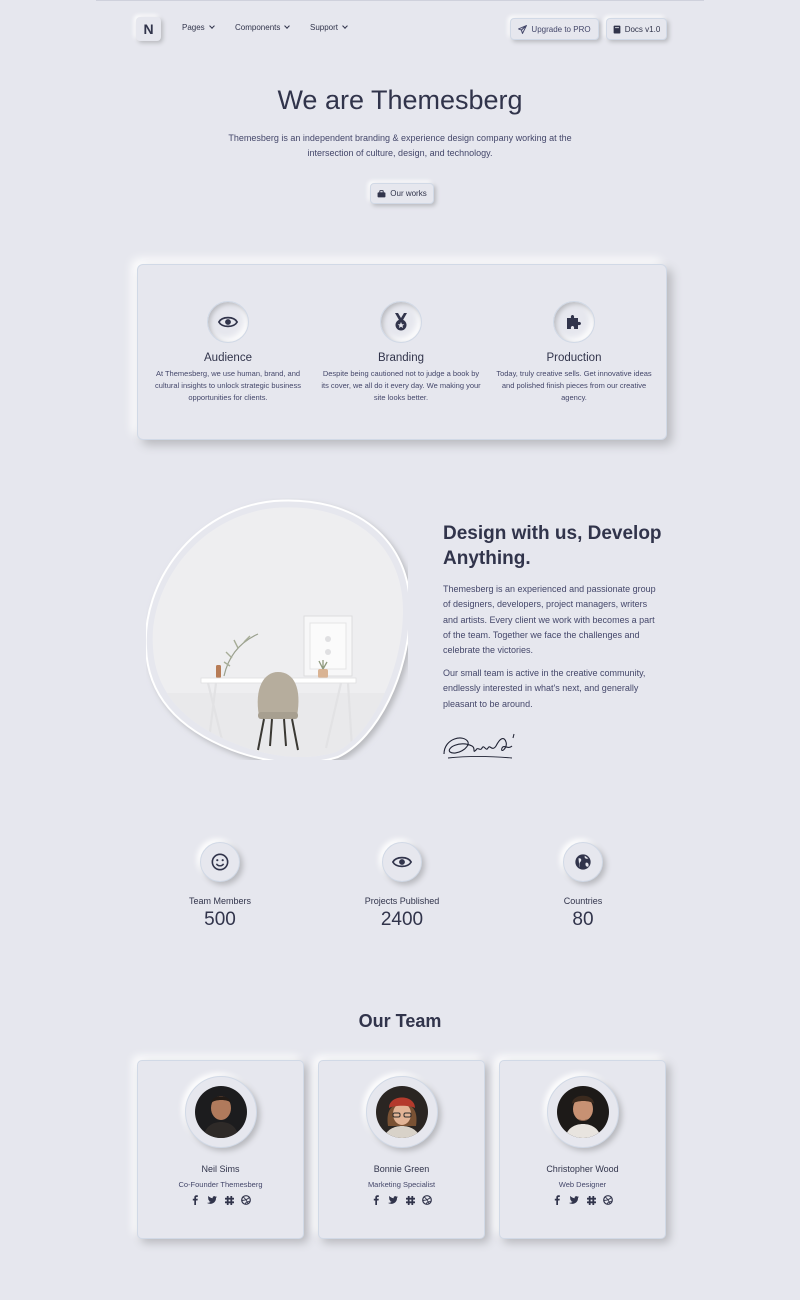  What do you see at coordinates (583, 886) in the screenshot?
I see `stat-countries: Countries 80` at bounding box center [583, 886].